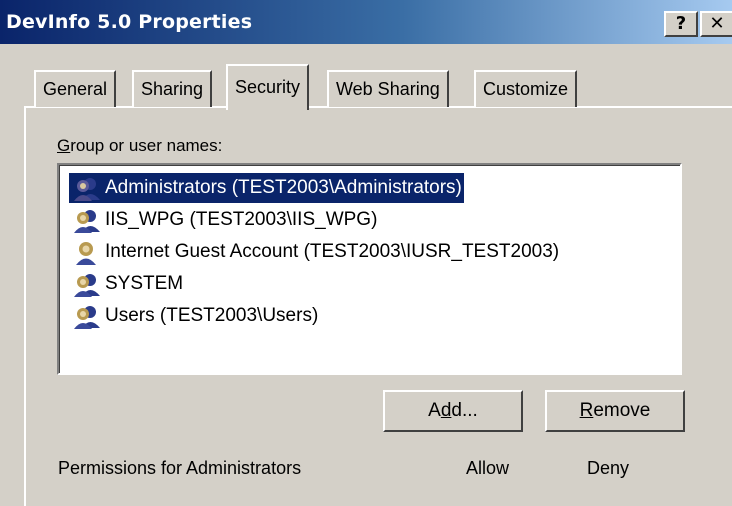  What do you see at coordinates (75, 88) in the screenshot?
I see `tab-general: General` at bounding box center [75, 88].